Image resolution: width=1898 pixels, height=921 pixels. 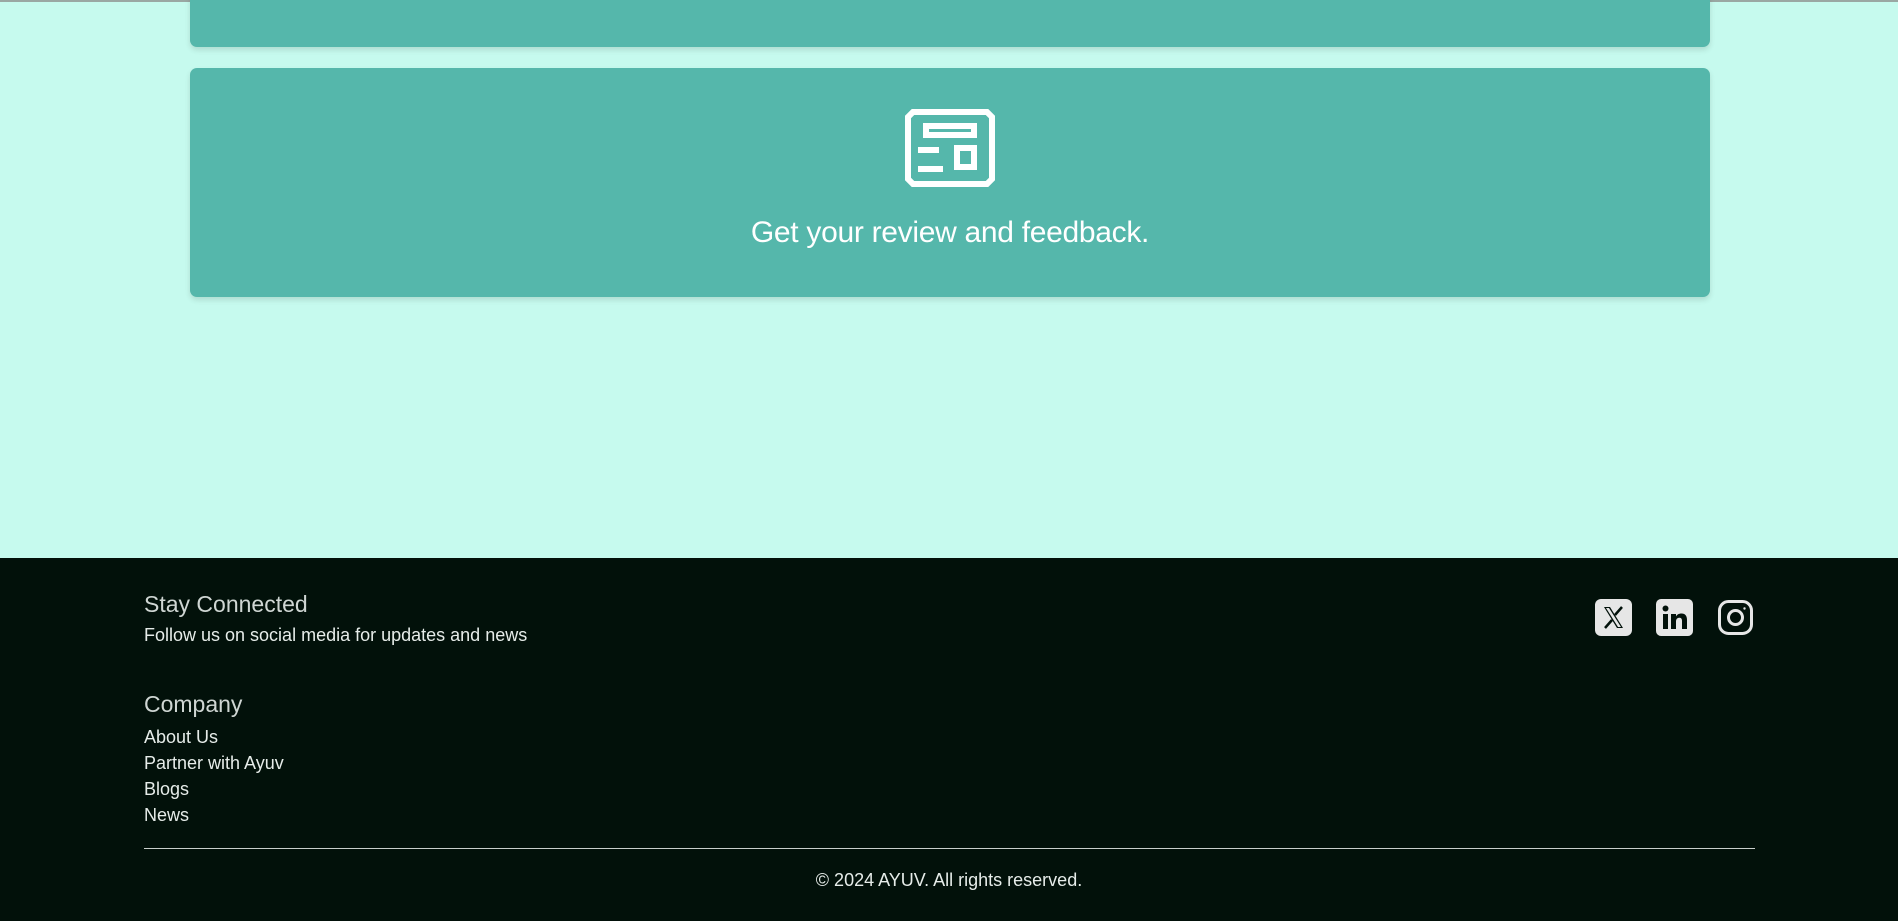 What do you see at coordinates (193, 704) in the screenshot?
I see `company-title: Company` at bounding box center [193, 704].